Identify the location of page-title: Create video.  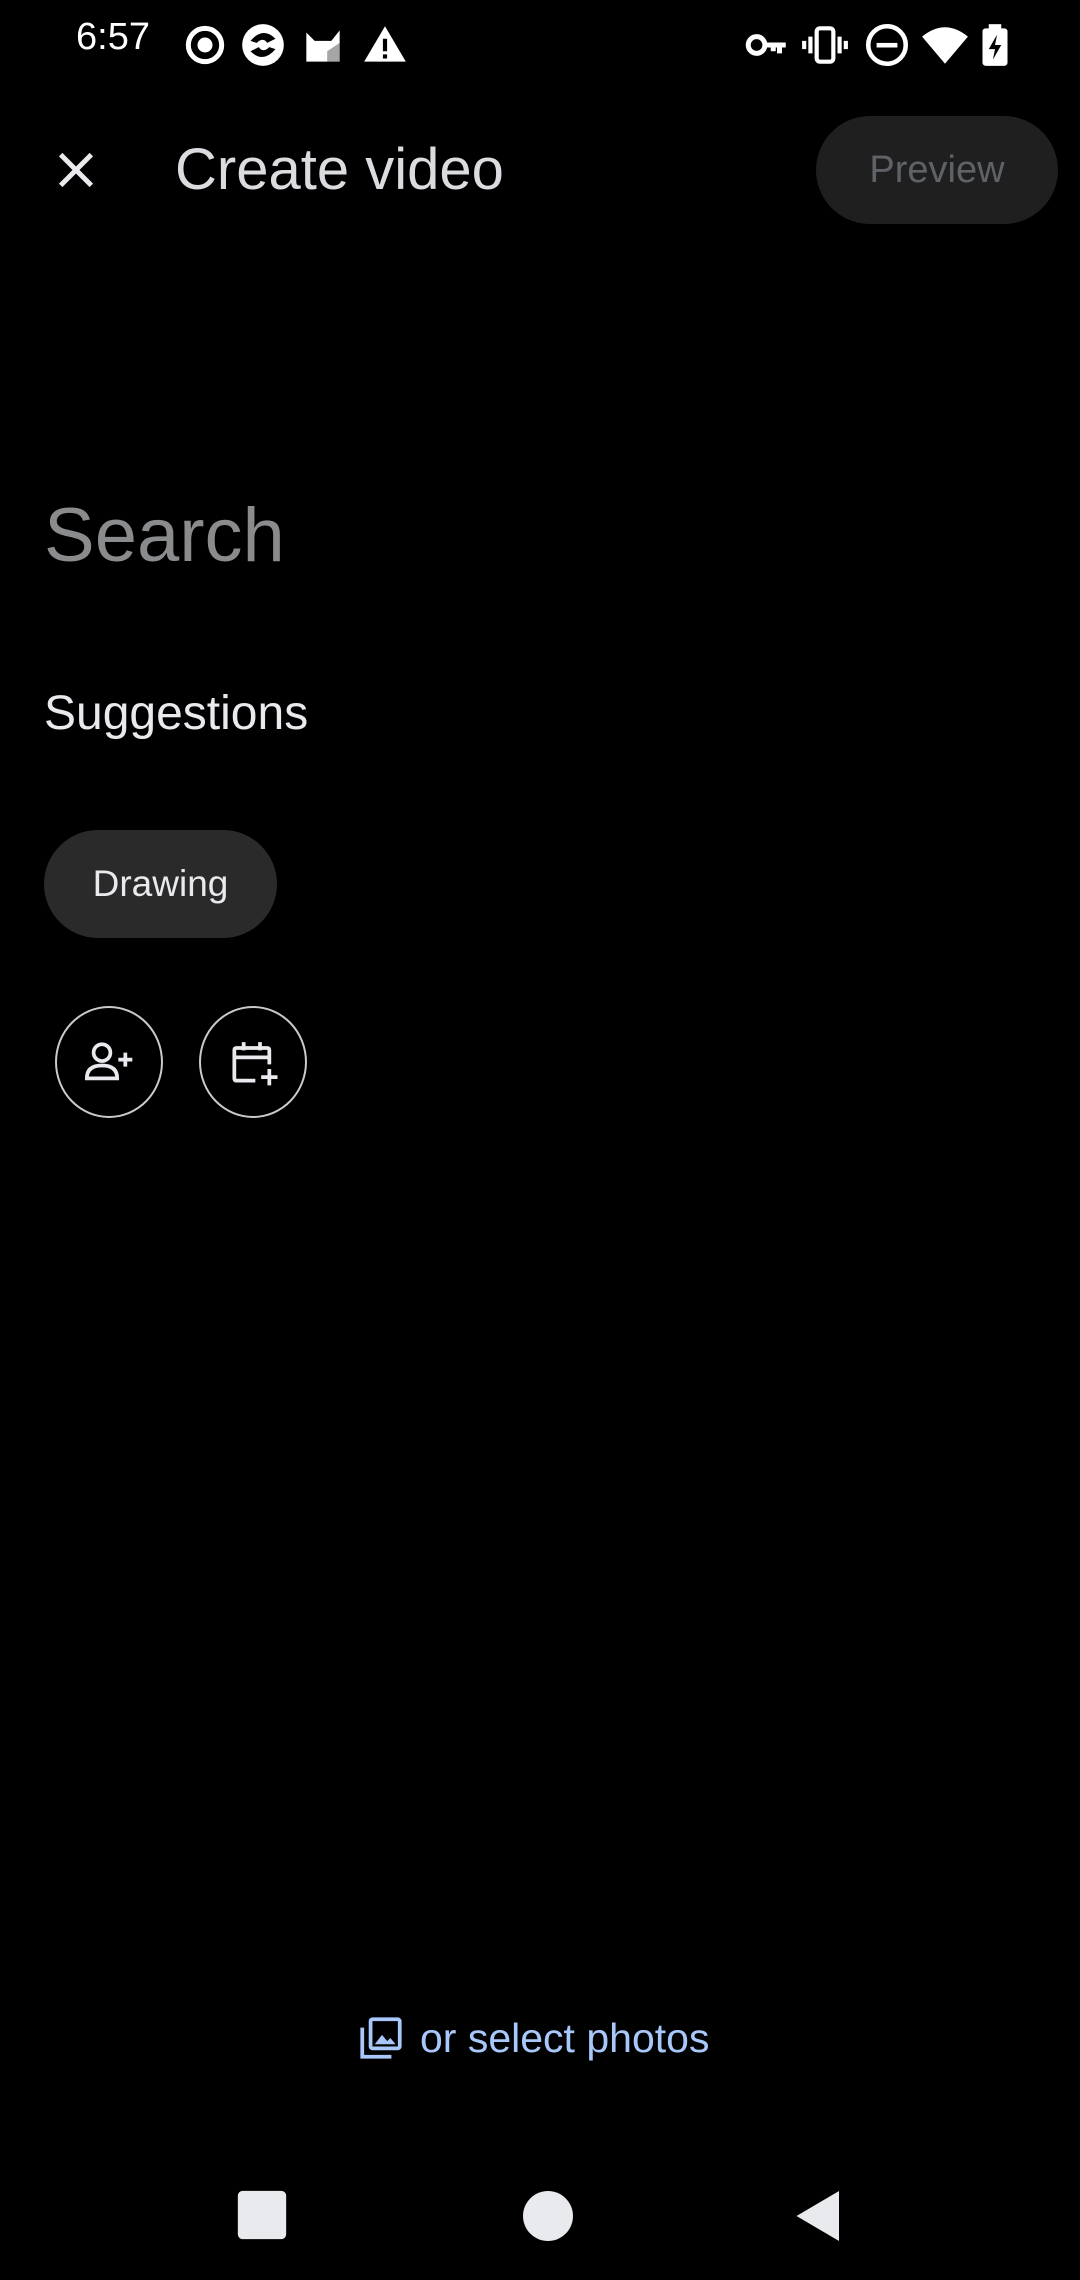
(339, 169).